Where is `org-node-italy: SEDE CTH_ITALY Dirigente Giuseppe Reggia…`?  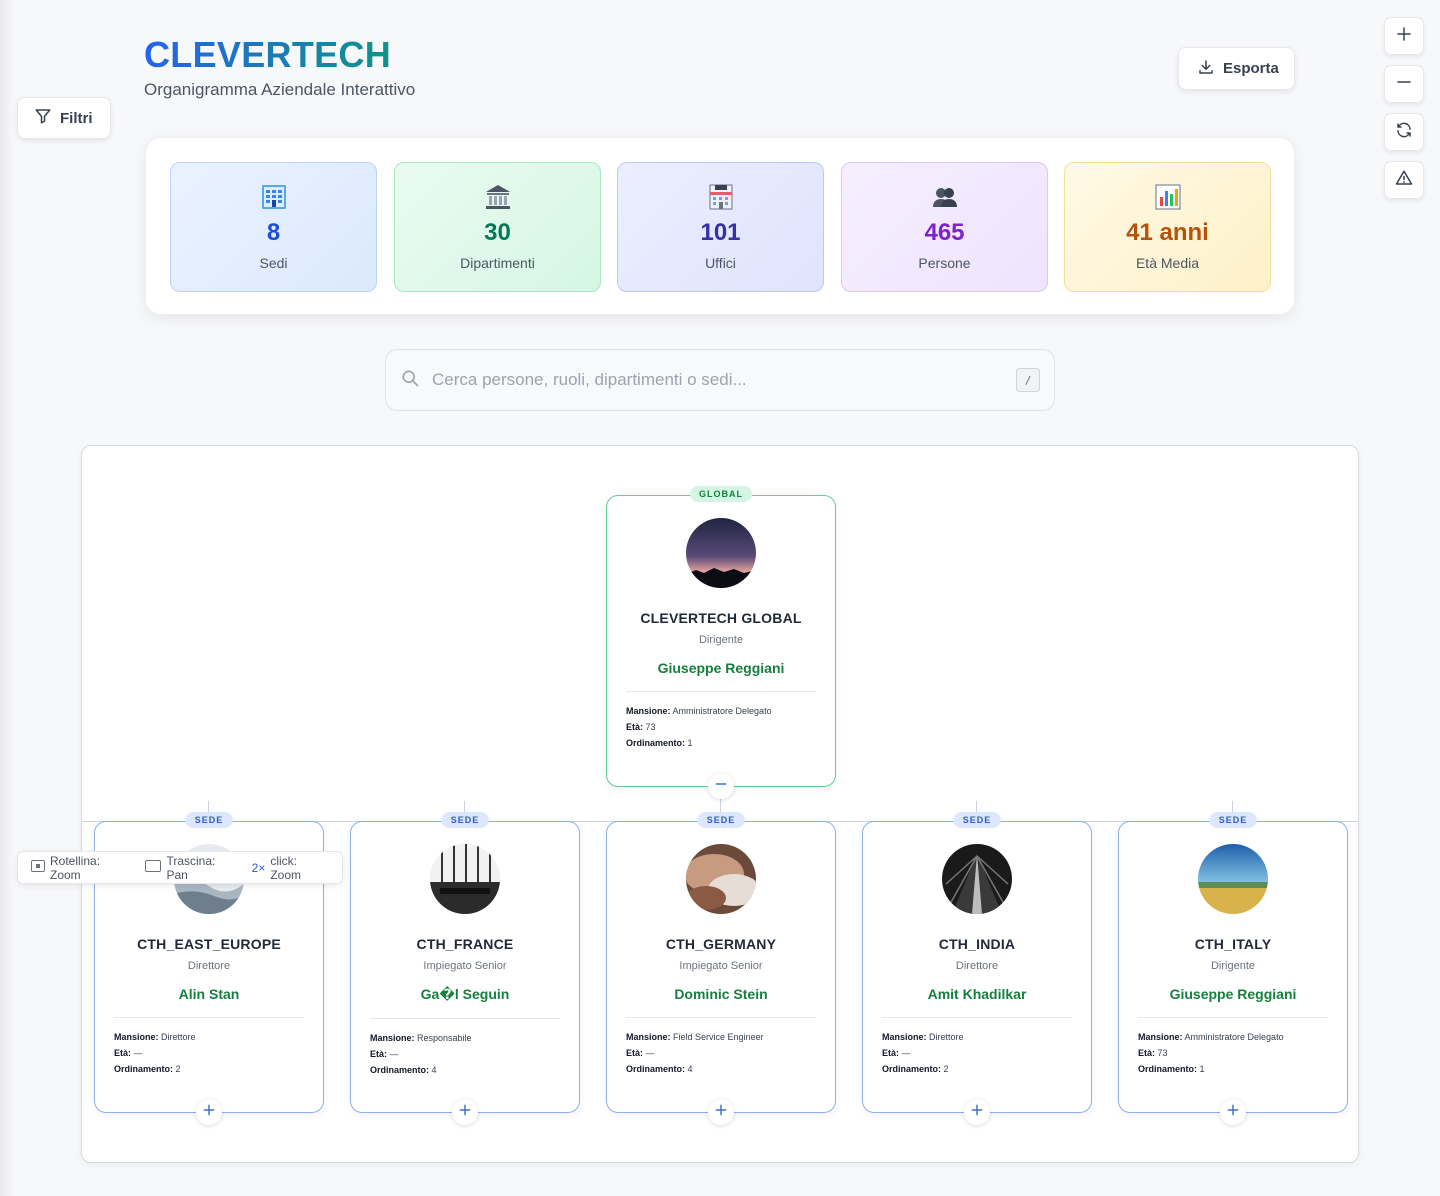 org-node-italy: SEDE CTH_ITALY Dirigente Giuseppe Reggia… is located at coordinates (1233, 968).